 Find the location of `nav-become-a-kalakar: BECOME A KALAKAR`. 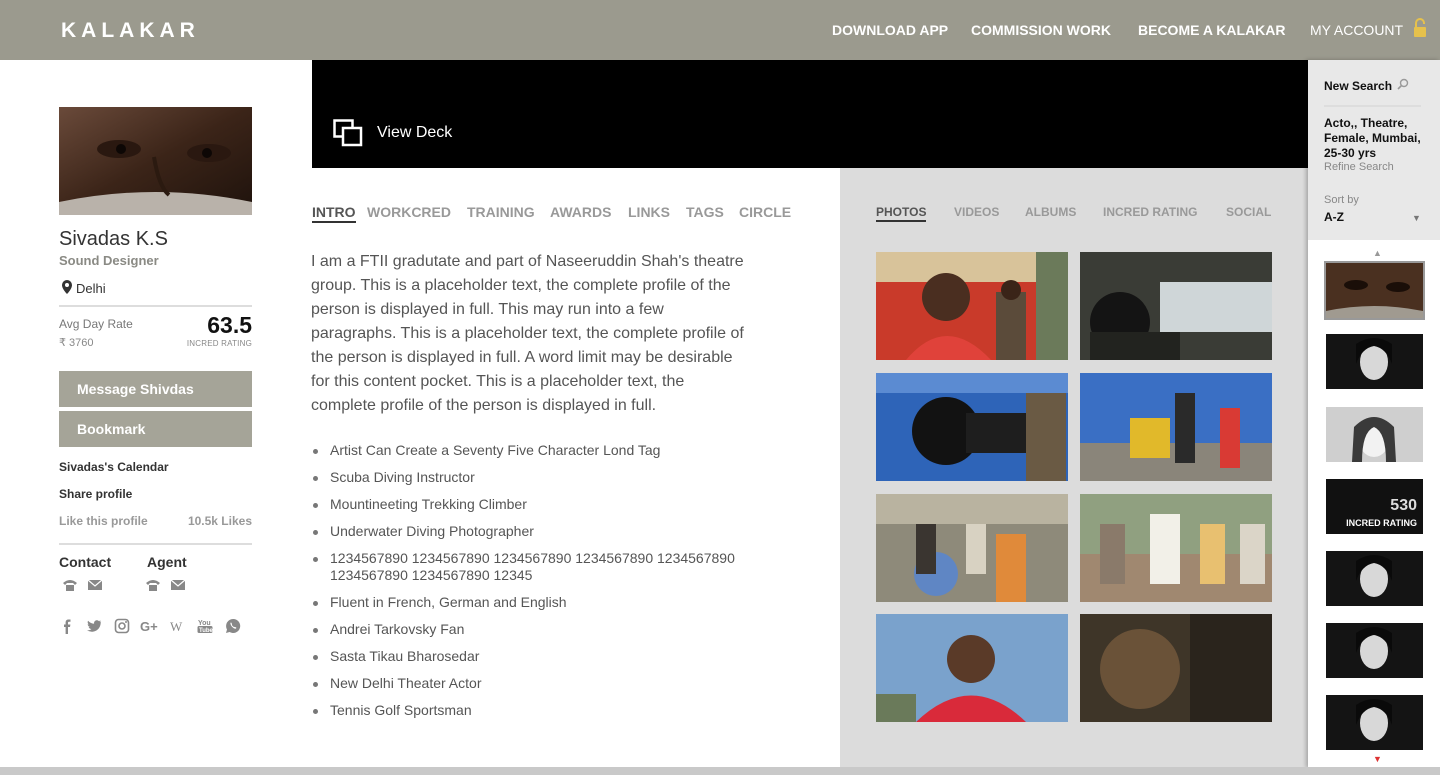

nav-become-a-kalakar: BECOME A KALAKAR is located at coordinates (1212, 30).